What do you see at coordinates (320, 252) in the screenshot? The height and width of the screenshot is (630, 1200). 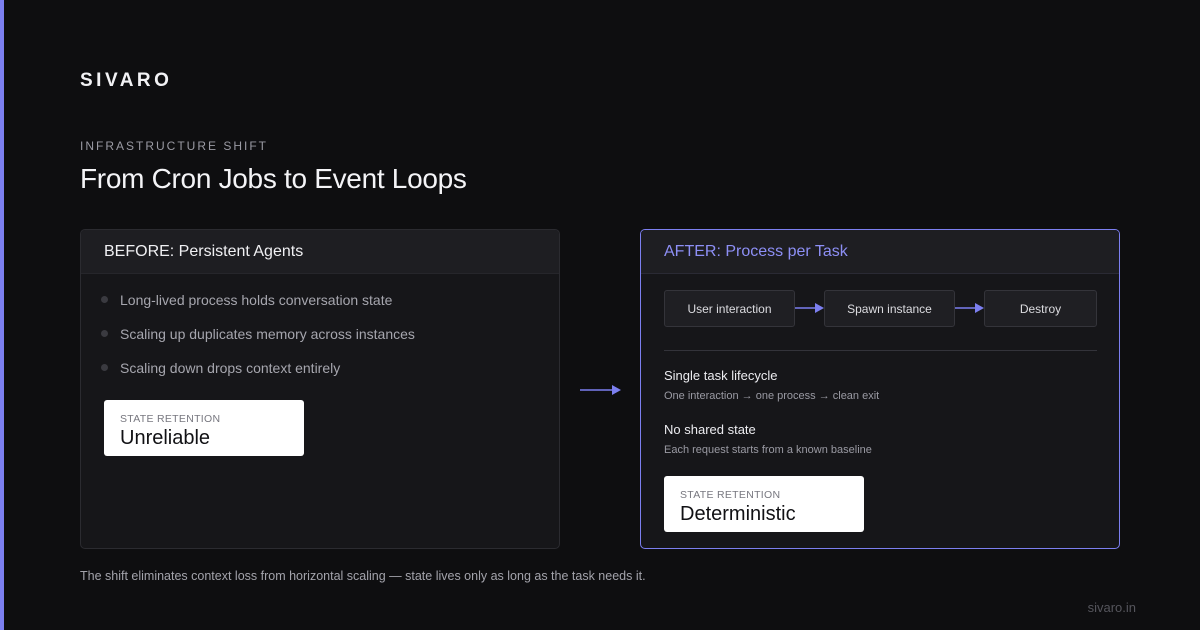 I see `before-card-heading: BEFORE: Persistent Agents` at bounding box center [320, 252].